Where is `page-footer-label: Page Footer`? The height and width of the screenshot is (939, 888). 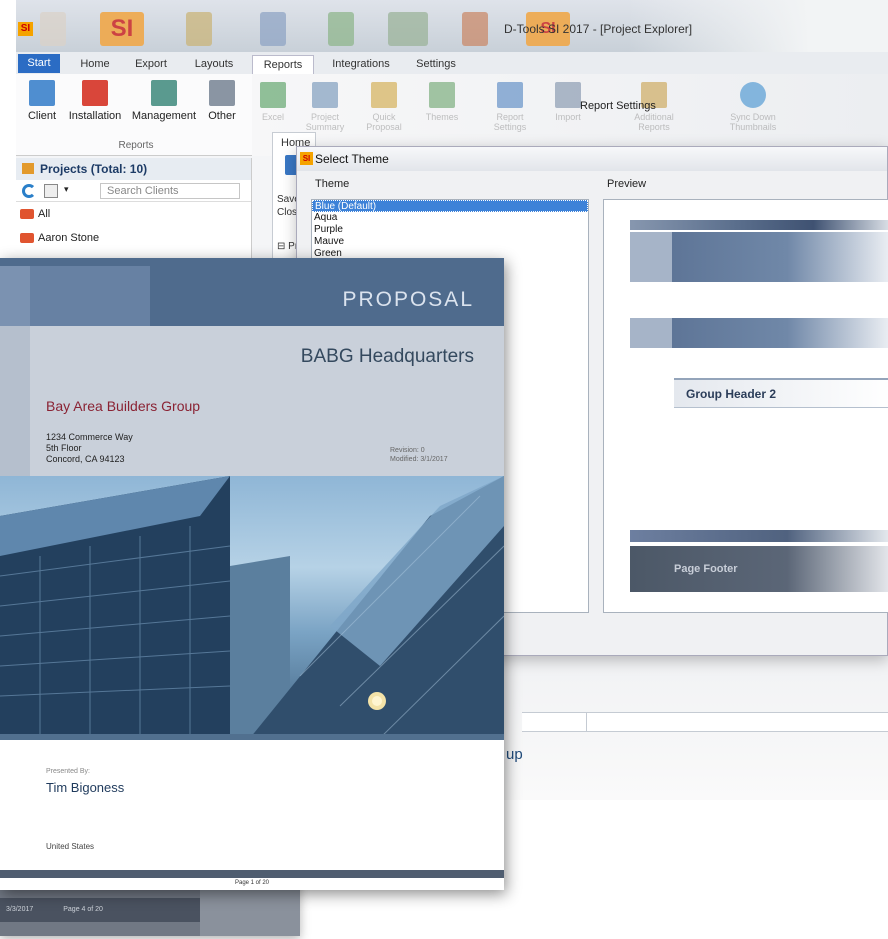
page-footer-label: Page Footer is located at coordinates (706, 569).